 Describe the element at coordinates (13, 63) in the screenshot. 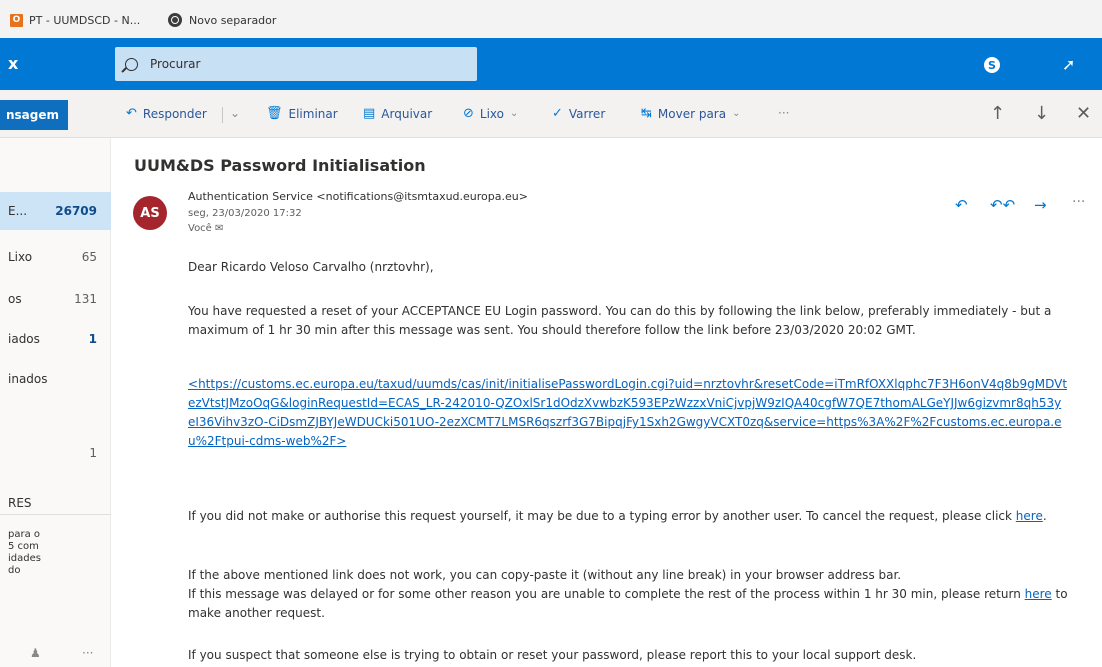

I see `app-launcher-partial: x` at that location.